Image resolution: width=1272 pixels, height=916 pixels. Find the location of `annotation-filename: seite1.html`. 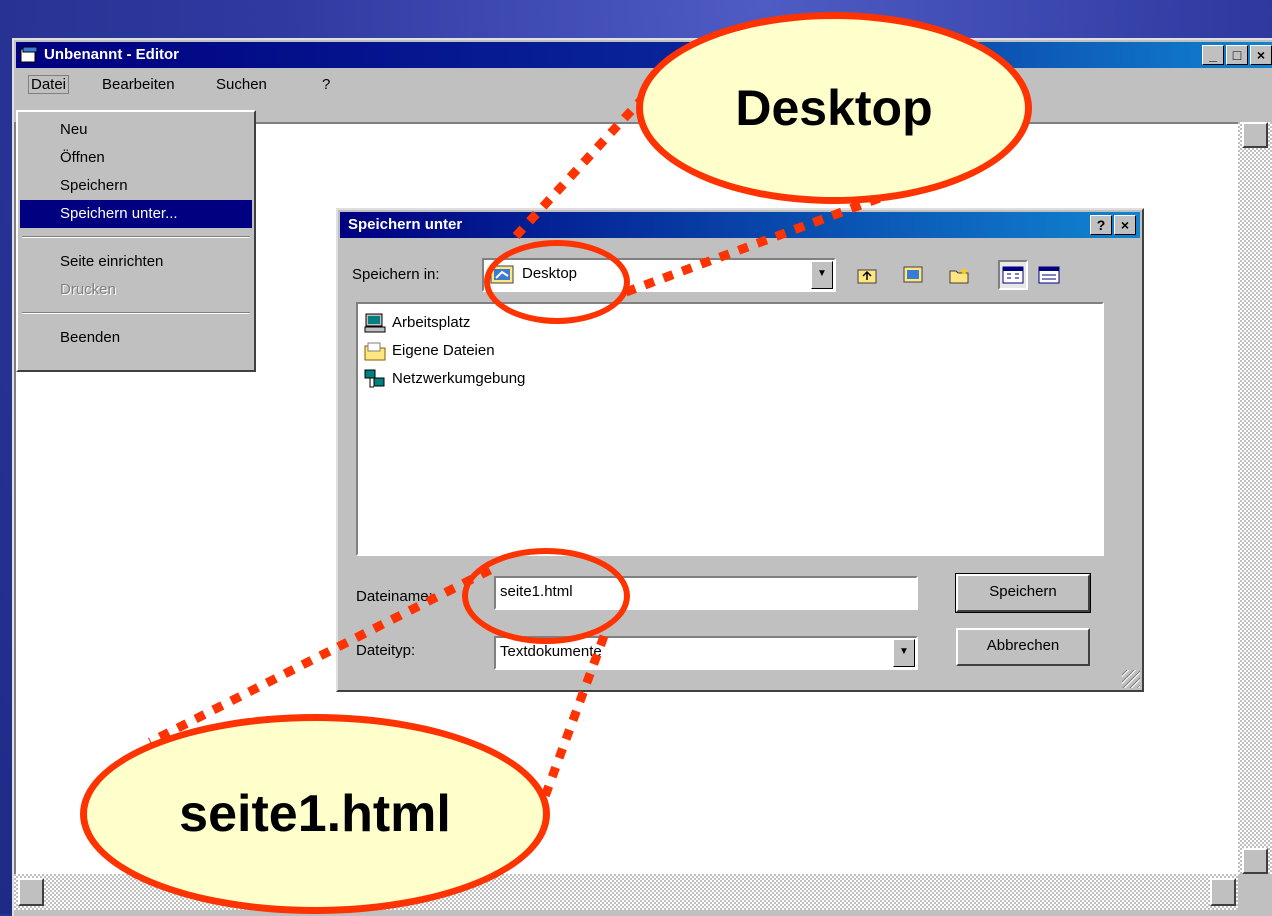

annotation-filename: seite1.html is located at coordinates (315, 814).